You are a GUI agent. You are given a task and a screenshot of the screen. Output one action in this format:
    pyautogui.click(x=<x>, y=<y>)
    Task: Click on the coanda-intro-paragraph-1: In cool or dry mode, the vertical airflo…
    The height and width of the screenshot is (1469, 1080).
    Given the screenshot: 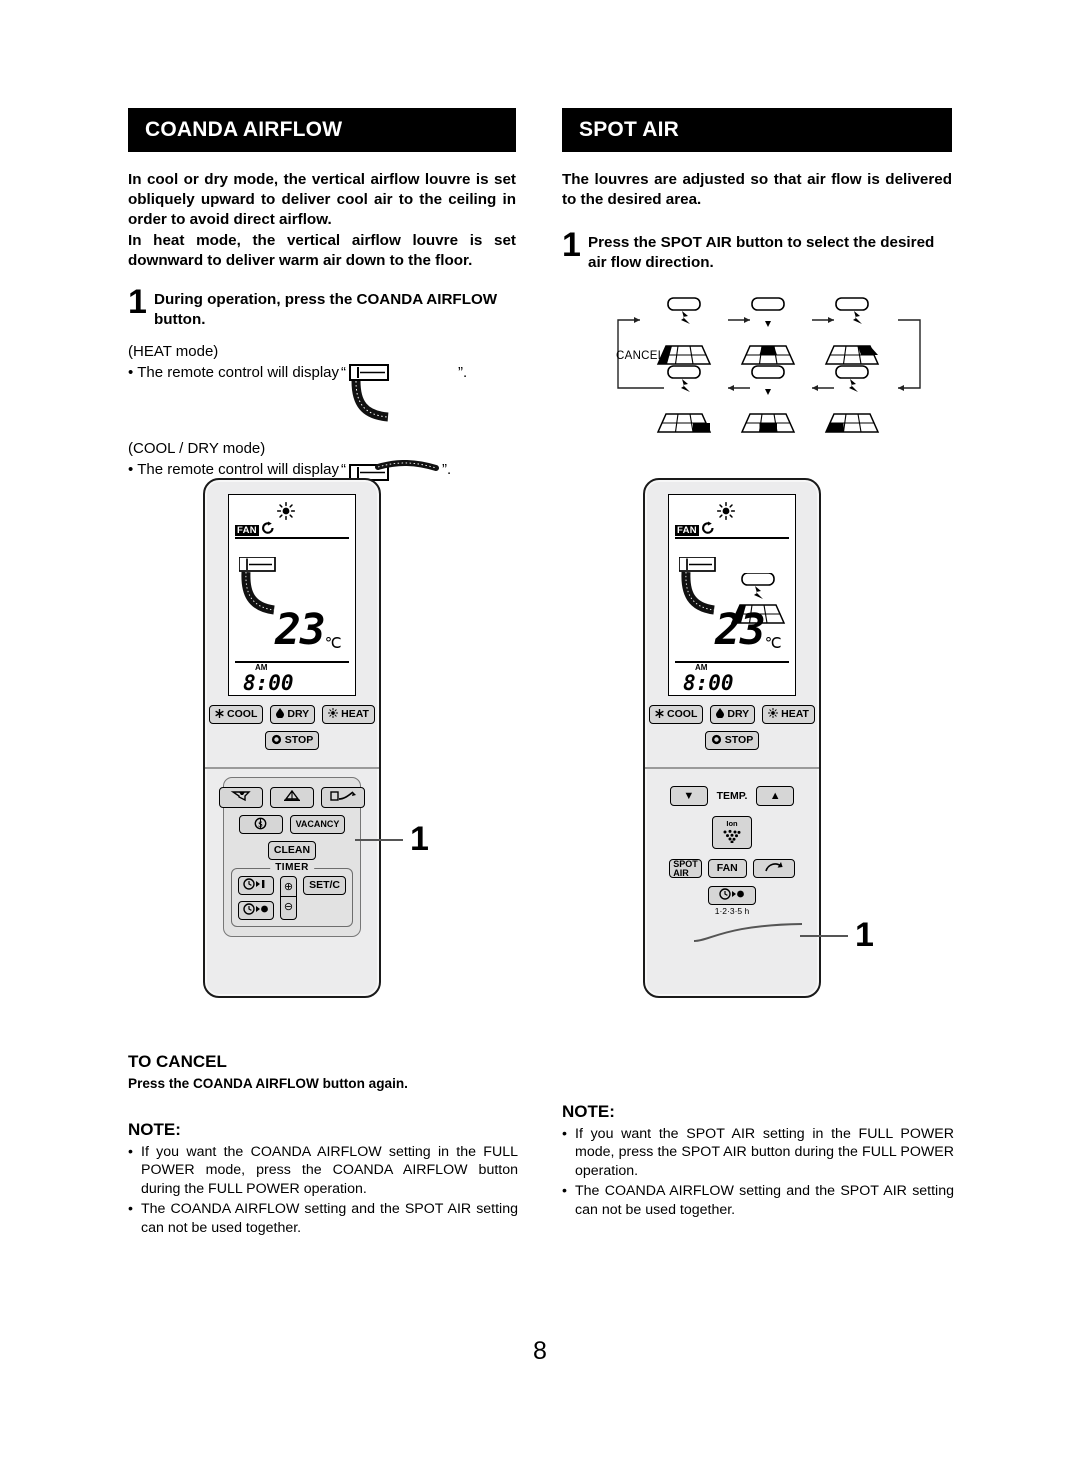 What is the action you would take?
    pyautogui.click(x=322, y=200)
    